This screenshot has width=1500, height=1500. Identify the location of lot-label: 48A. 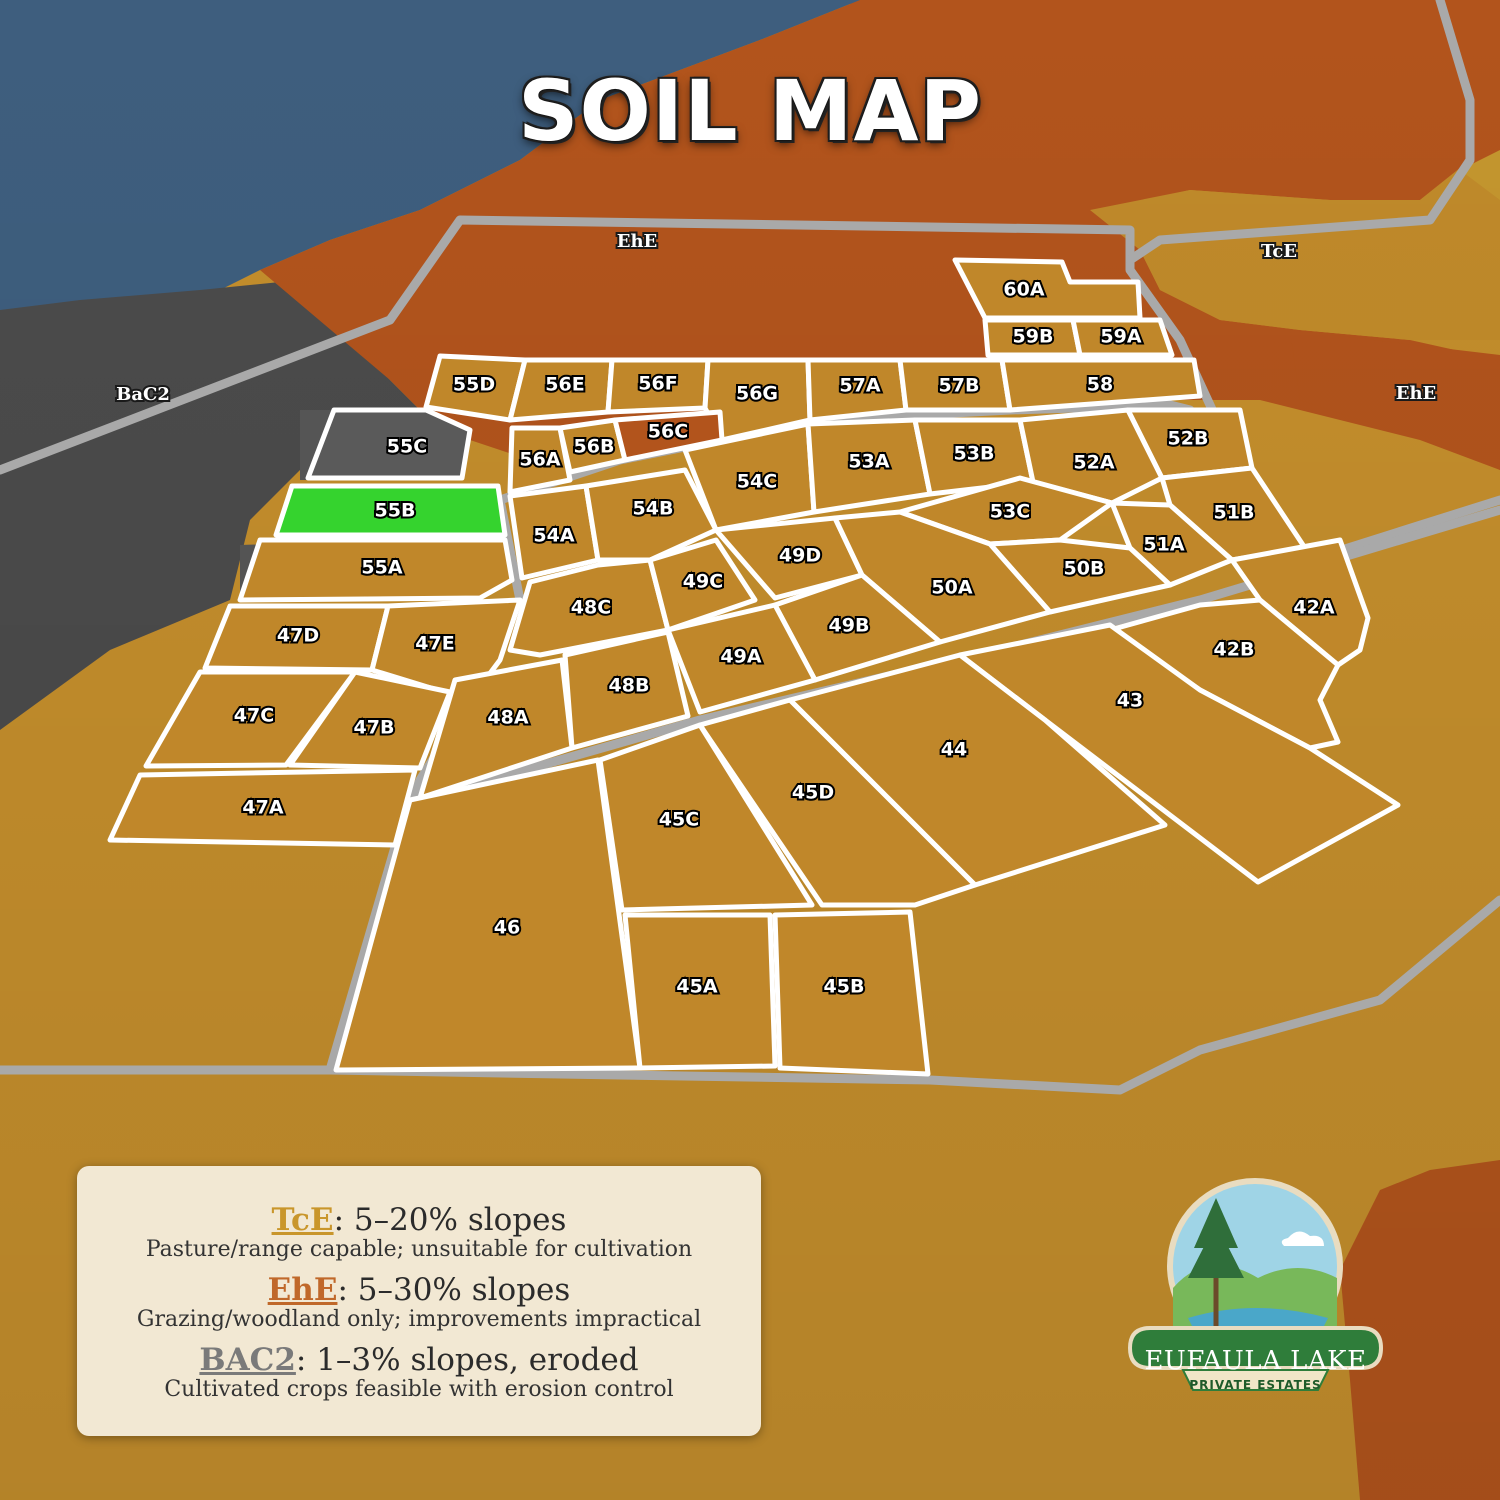
(507, 718).